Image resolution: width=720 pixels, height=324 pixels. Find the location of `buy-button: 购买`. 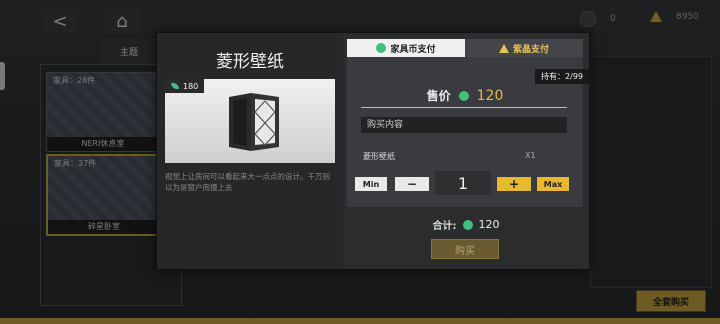

buy-button: 购买 is located at coordinates (465, 249).